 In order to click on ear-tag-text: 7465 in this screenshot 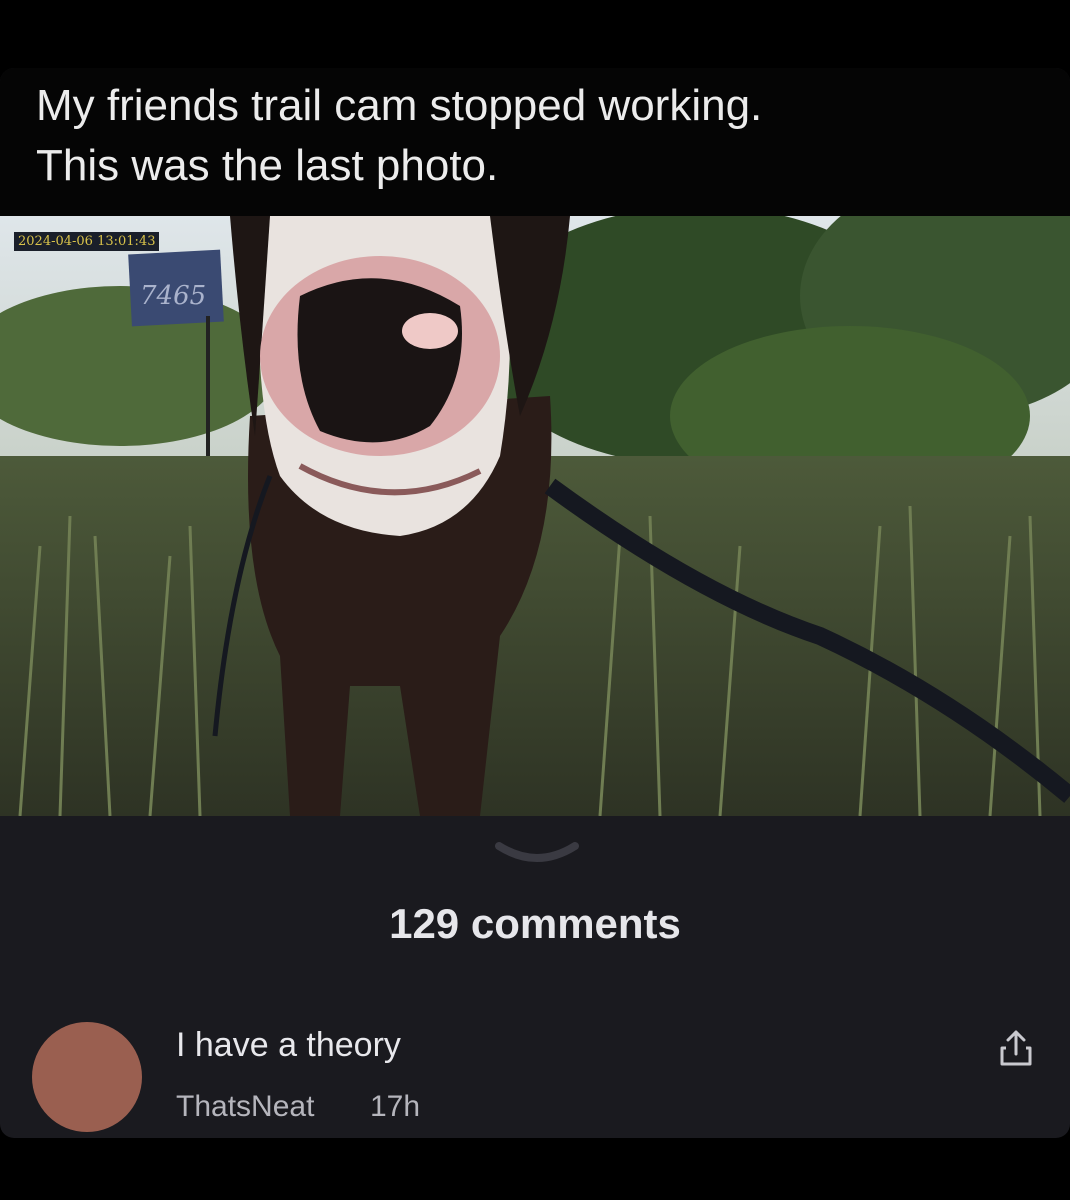, I will do `click(173, 296)`.